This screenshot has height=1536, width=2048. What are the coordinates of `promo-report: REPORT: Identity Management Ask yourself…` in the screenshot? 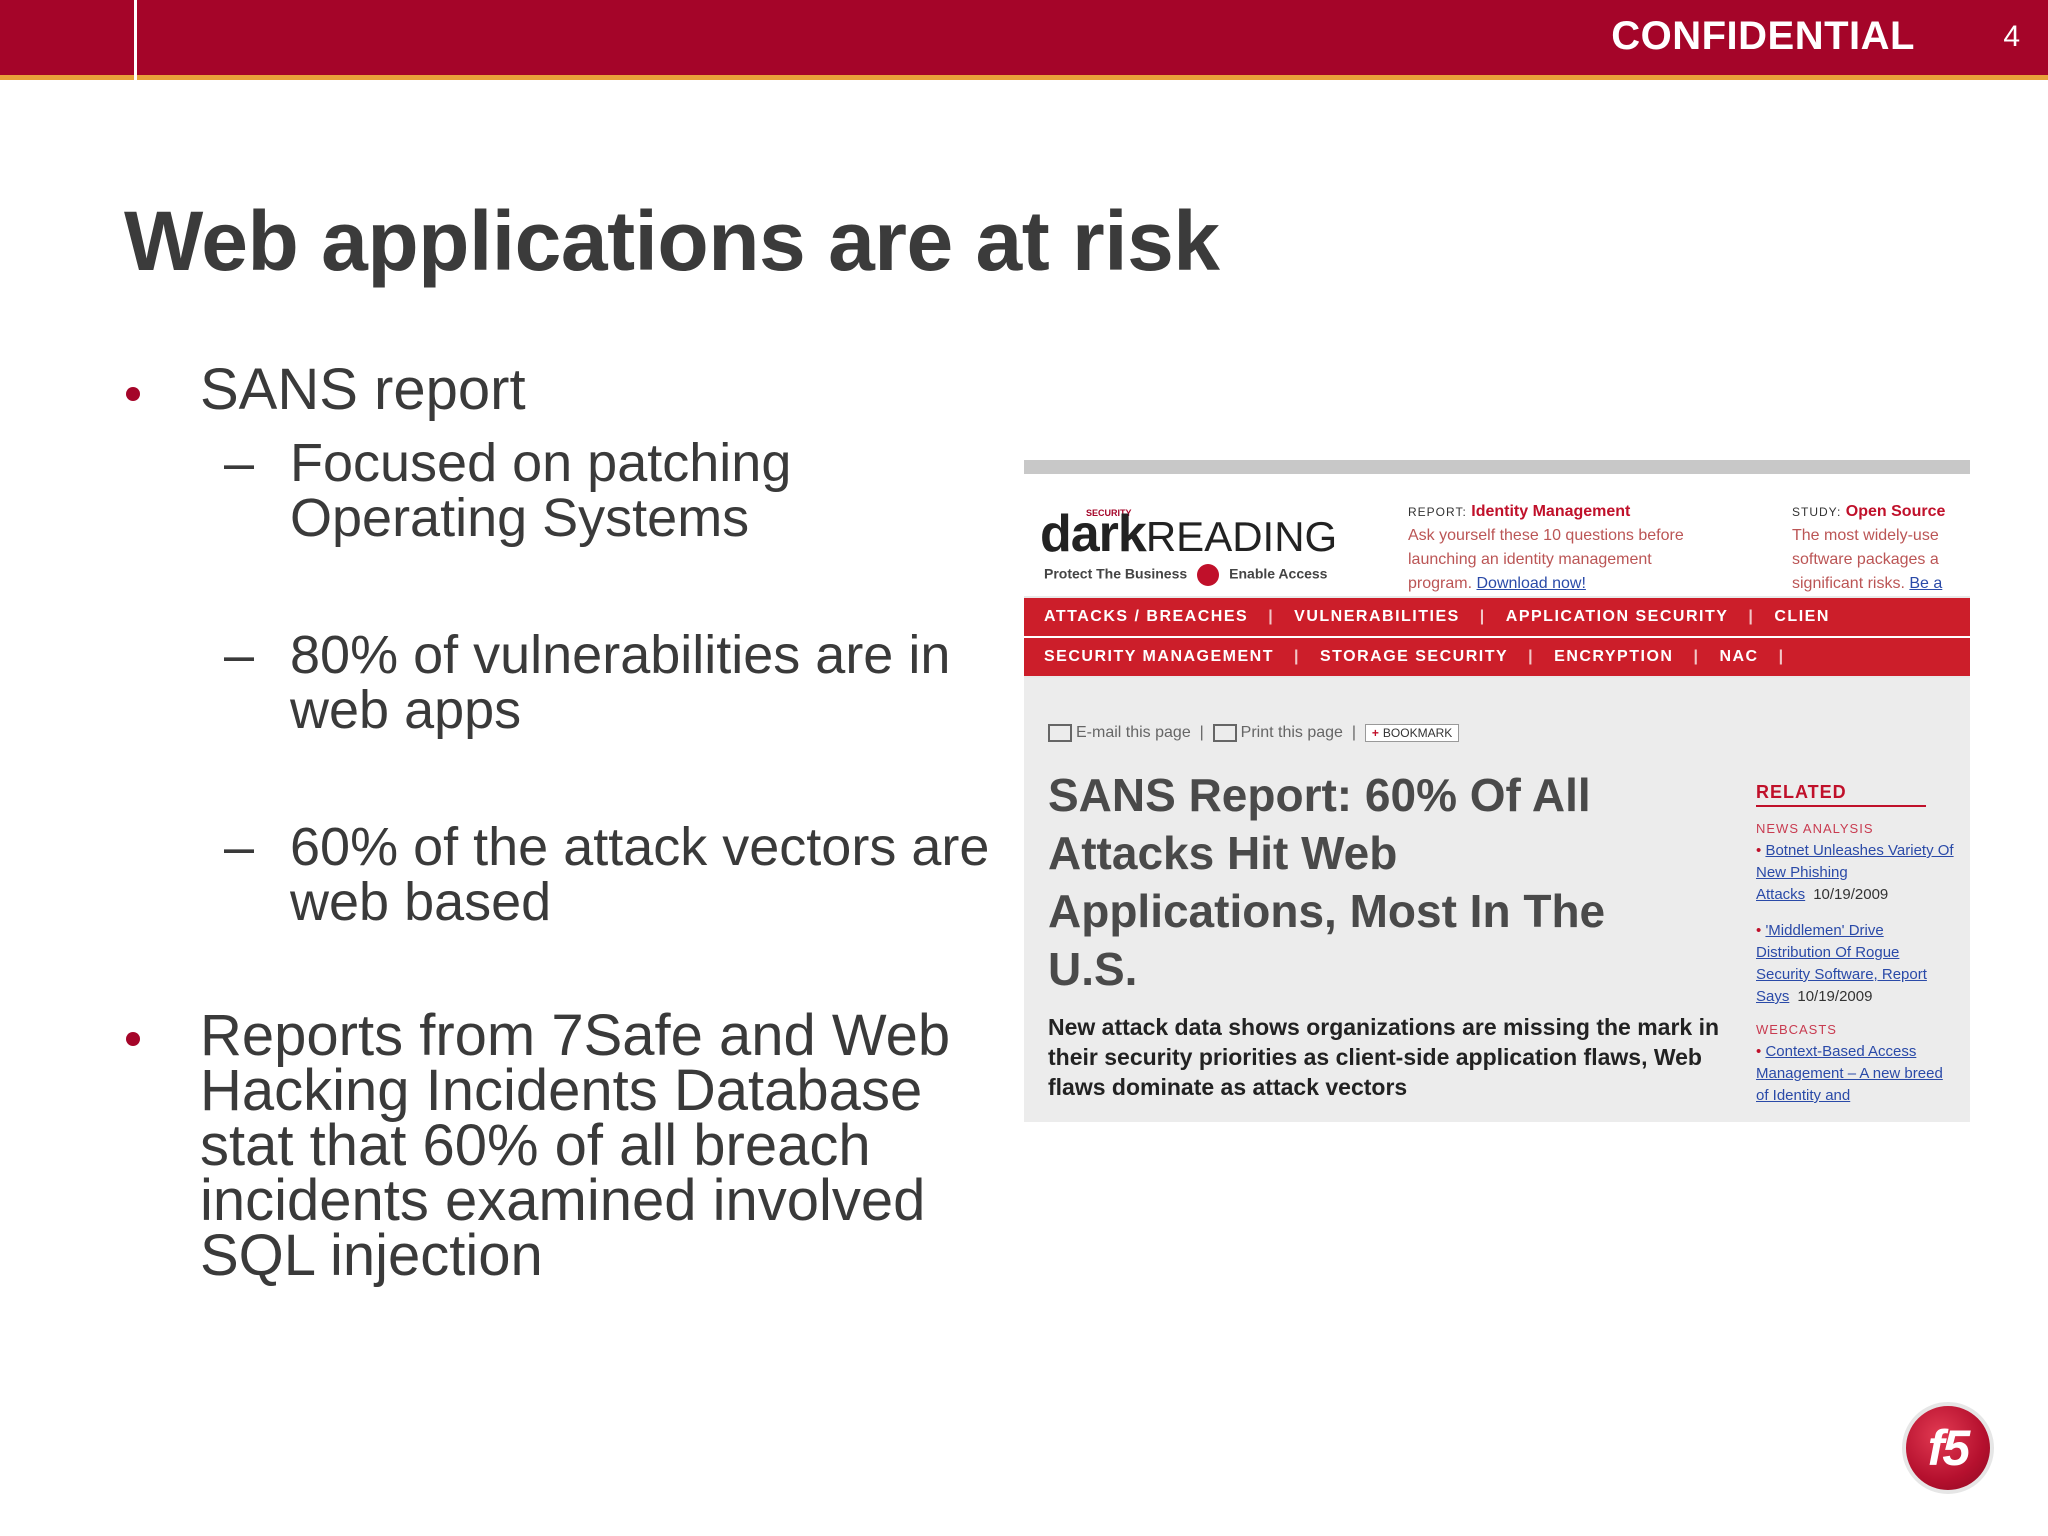 It's located at (1588, 548).